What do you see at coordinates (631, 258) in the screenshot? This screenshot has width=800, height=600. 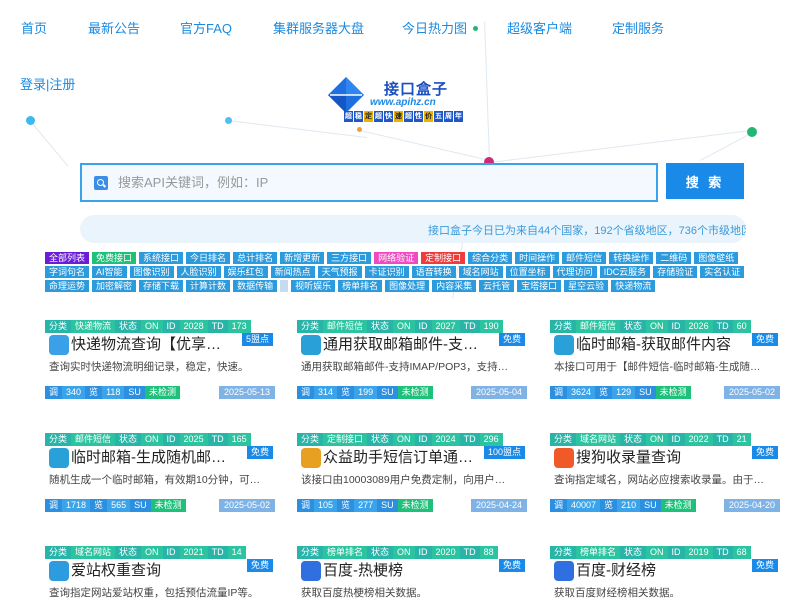 I see `category-tag: 转换操作` at bounding box center [631, 258].